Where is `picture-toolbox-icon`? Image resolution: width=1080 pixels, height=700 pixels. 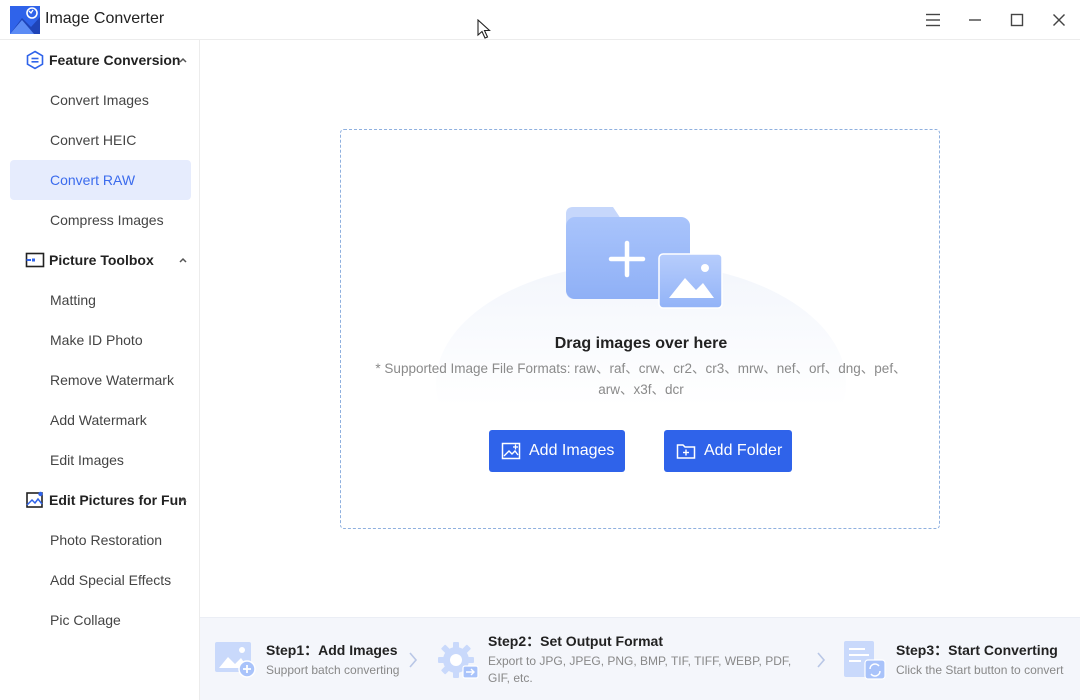
picture-toolbox-icon is located at coordinates (35, 260).